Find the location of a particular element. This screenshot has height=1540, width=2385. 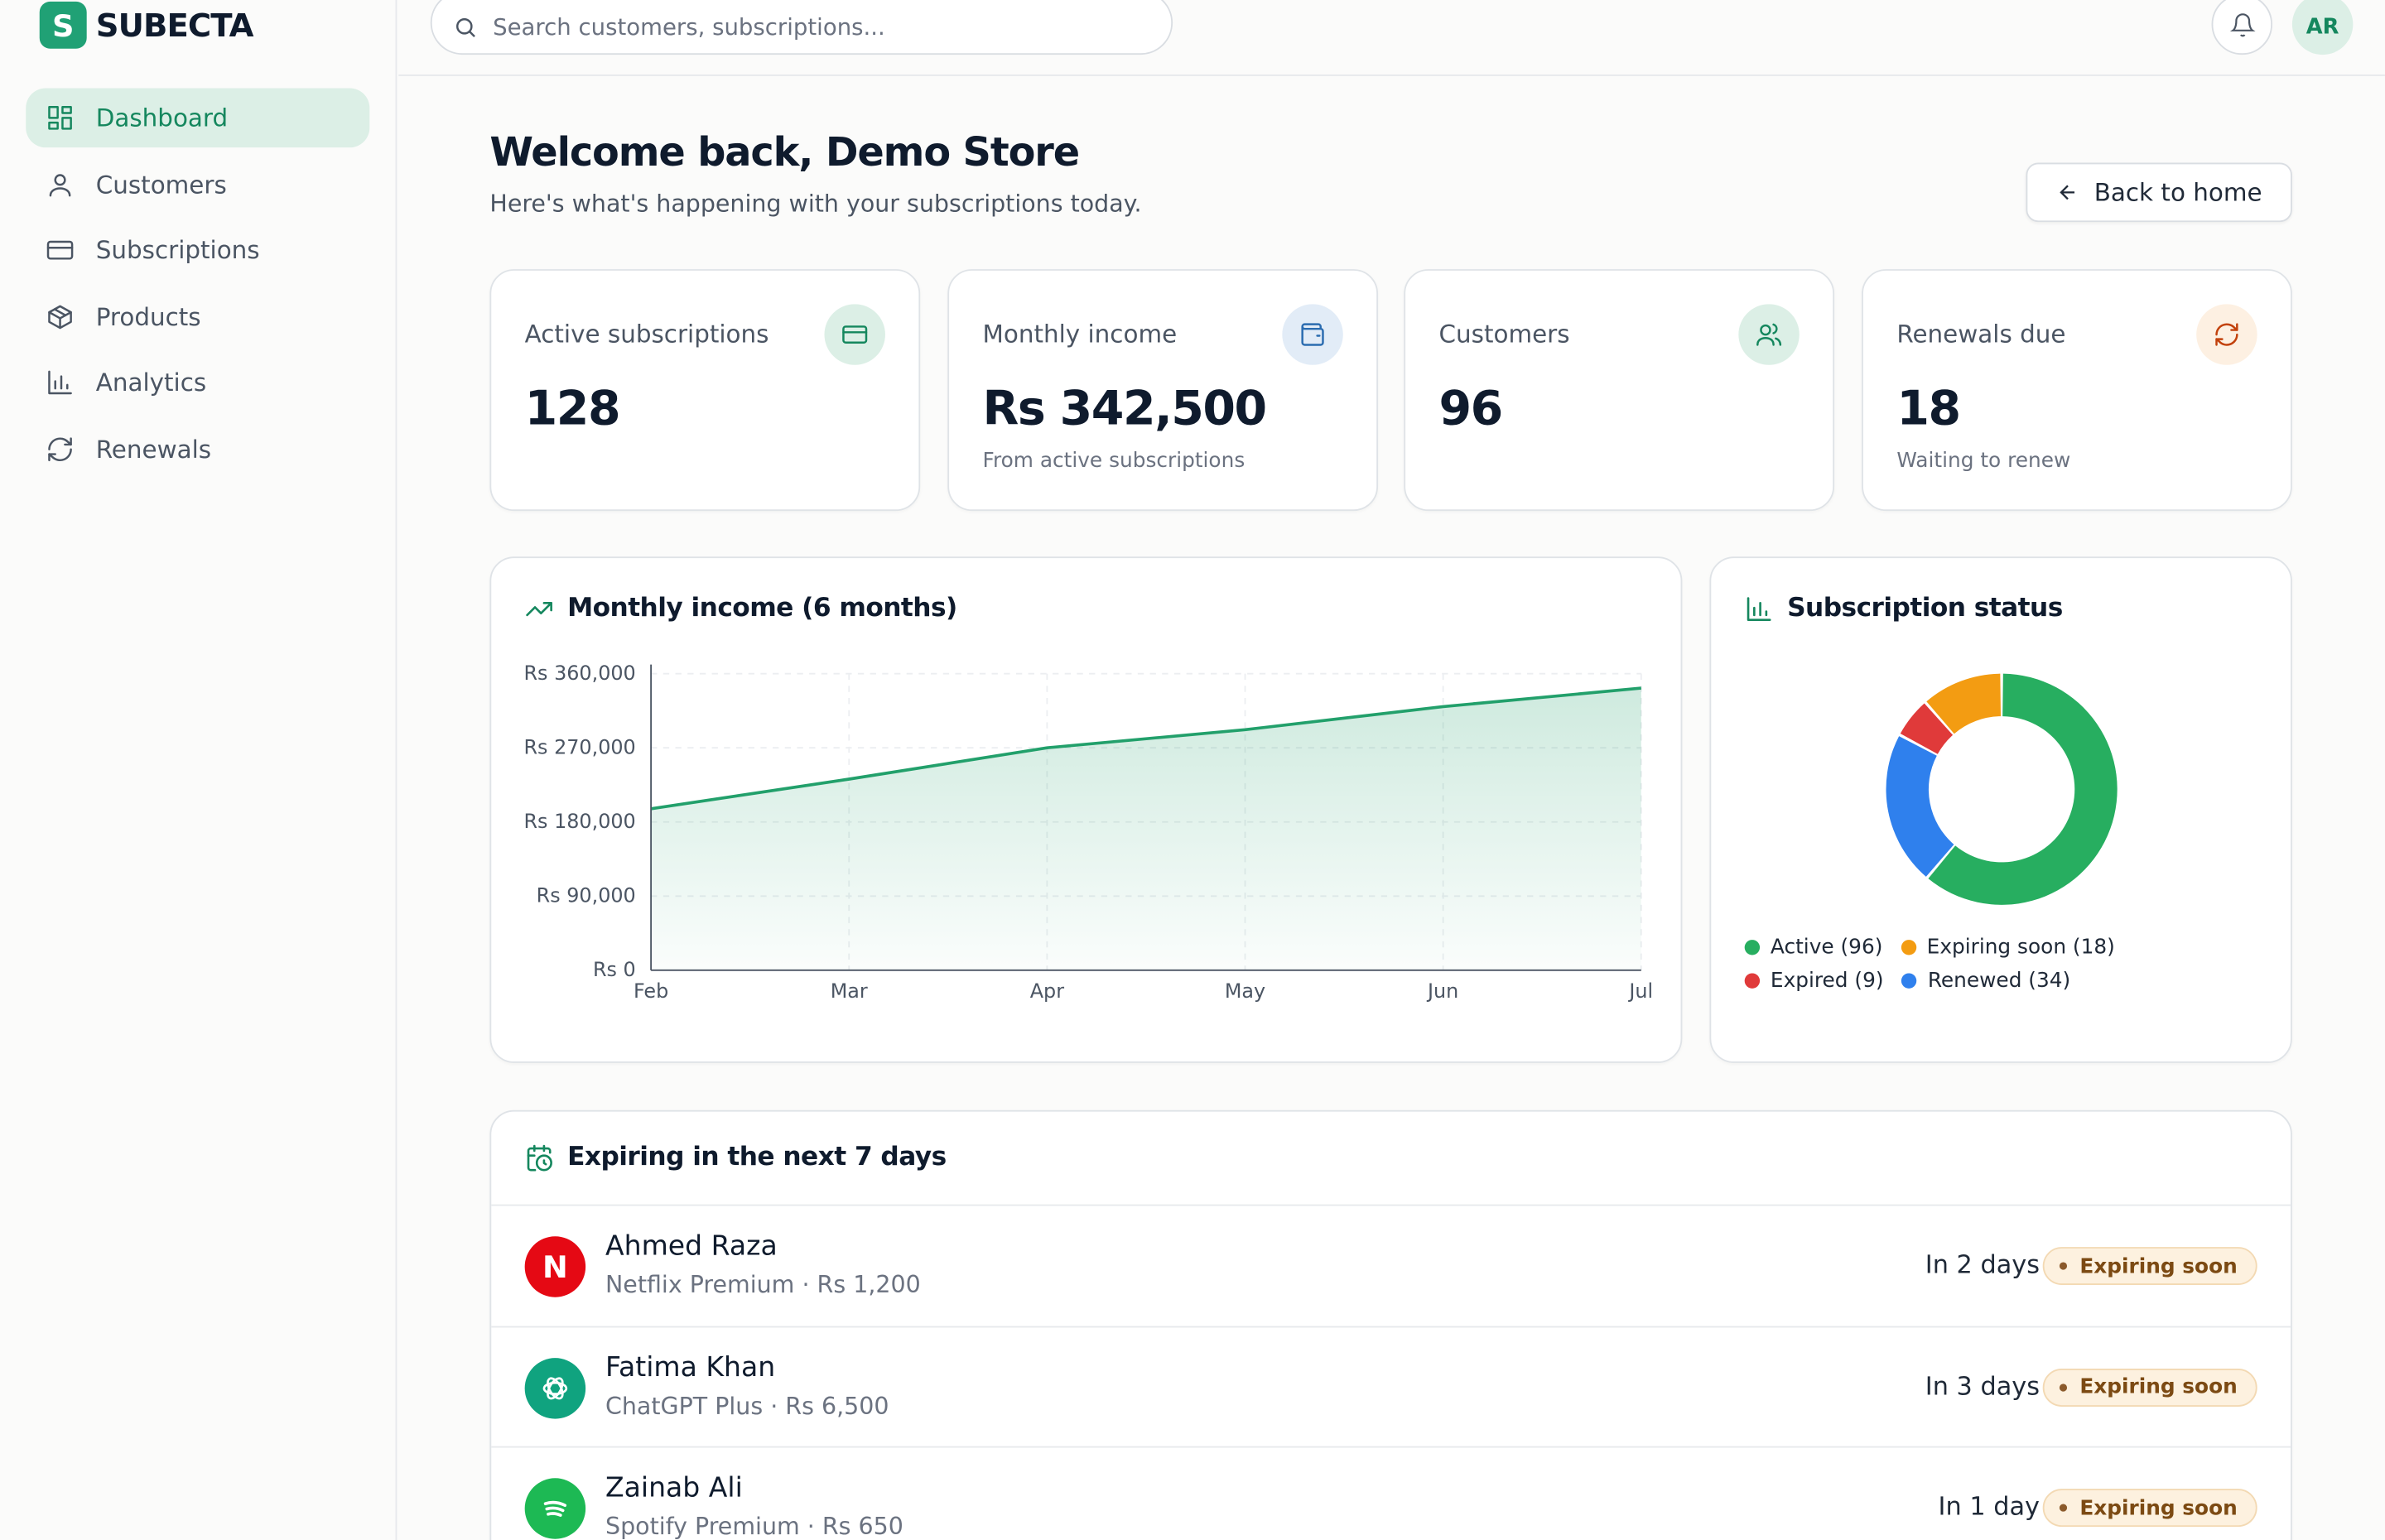

sidebar-item-label: Analytics is located at coordinates (151, 383).